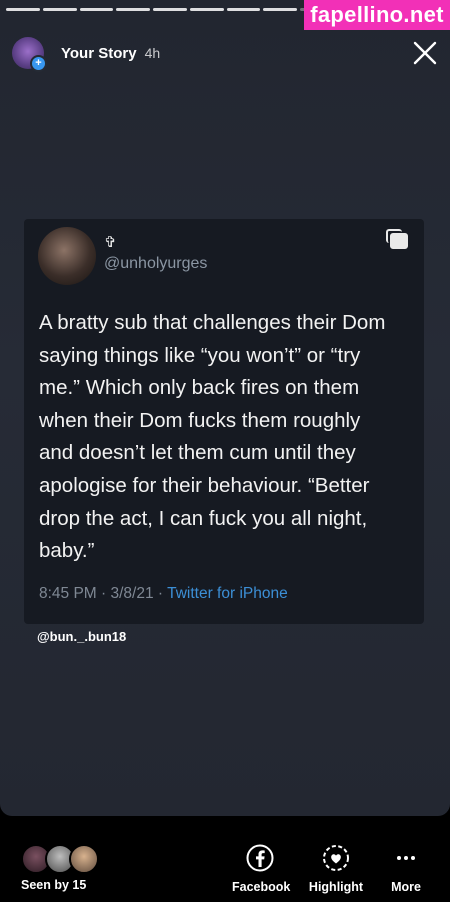 Image resolution: width=450 pixels, height=902 pixels. I want to click on seen-by-label: Seen by 15, so click(53, 885).